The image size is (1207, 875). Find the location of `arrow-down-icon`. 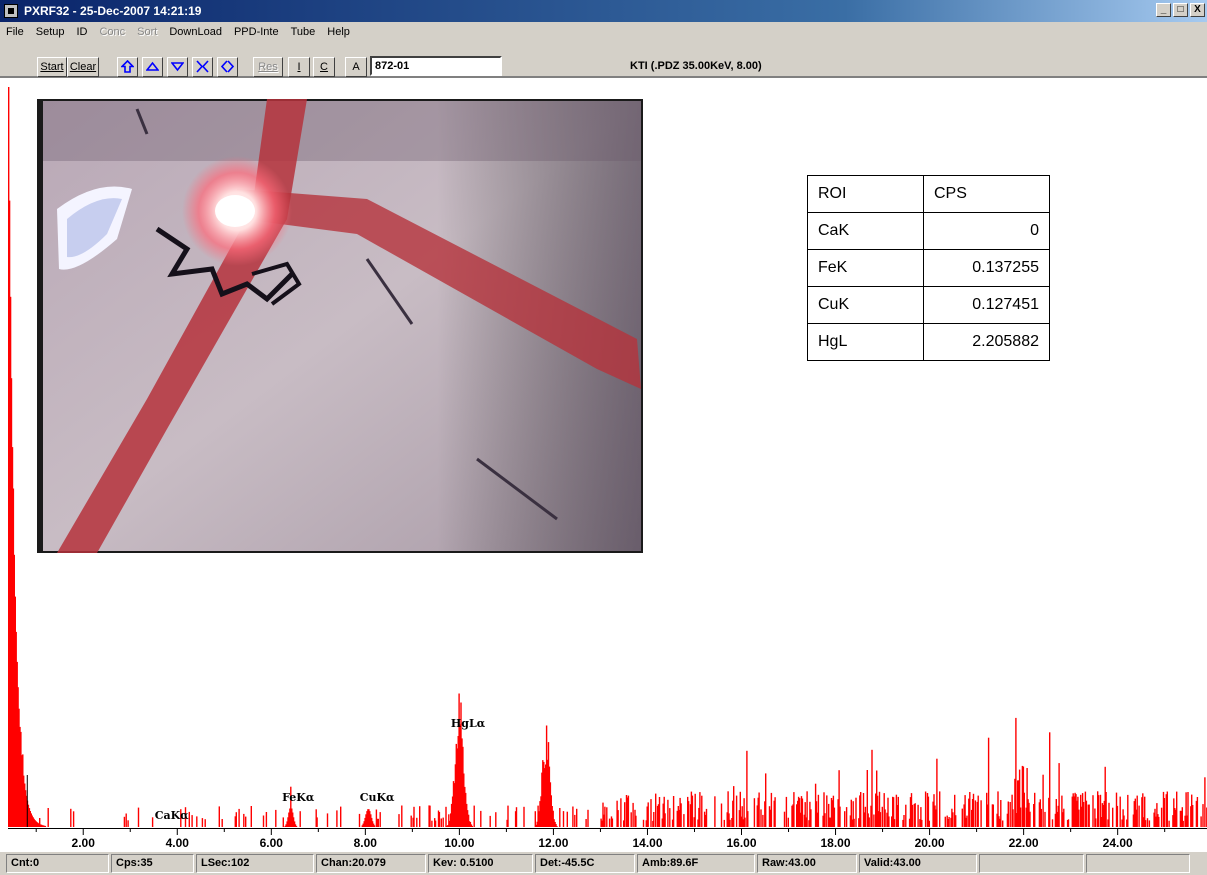

arrow-down-icon is located at coordinates (177, 67).